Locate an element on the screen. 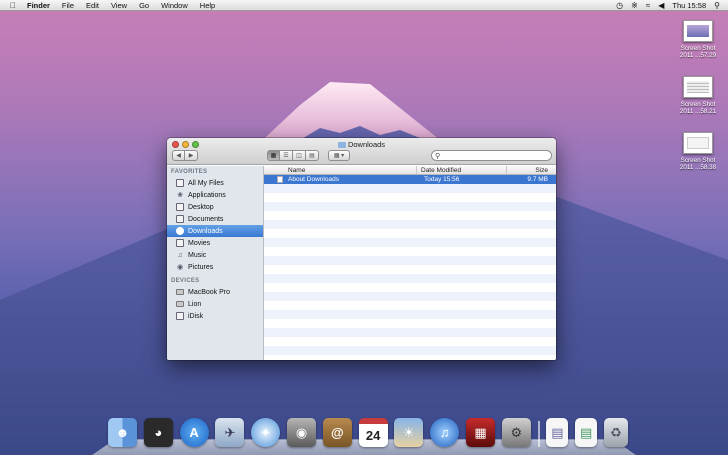  time-machine-icon: ◷ is located at coordinates (619, 5).